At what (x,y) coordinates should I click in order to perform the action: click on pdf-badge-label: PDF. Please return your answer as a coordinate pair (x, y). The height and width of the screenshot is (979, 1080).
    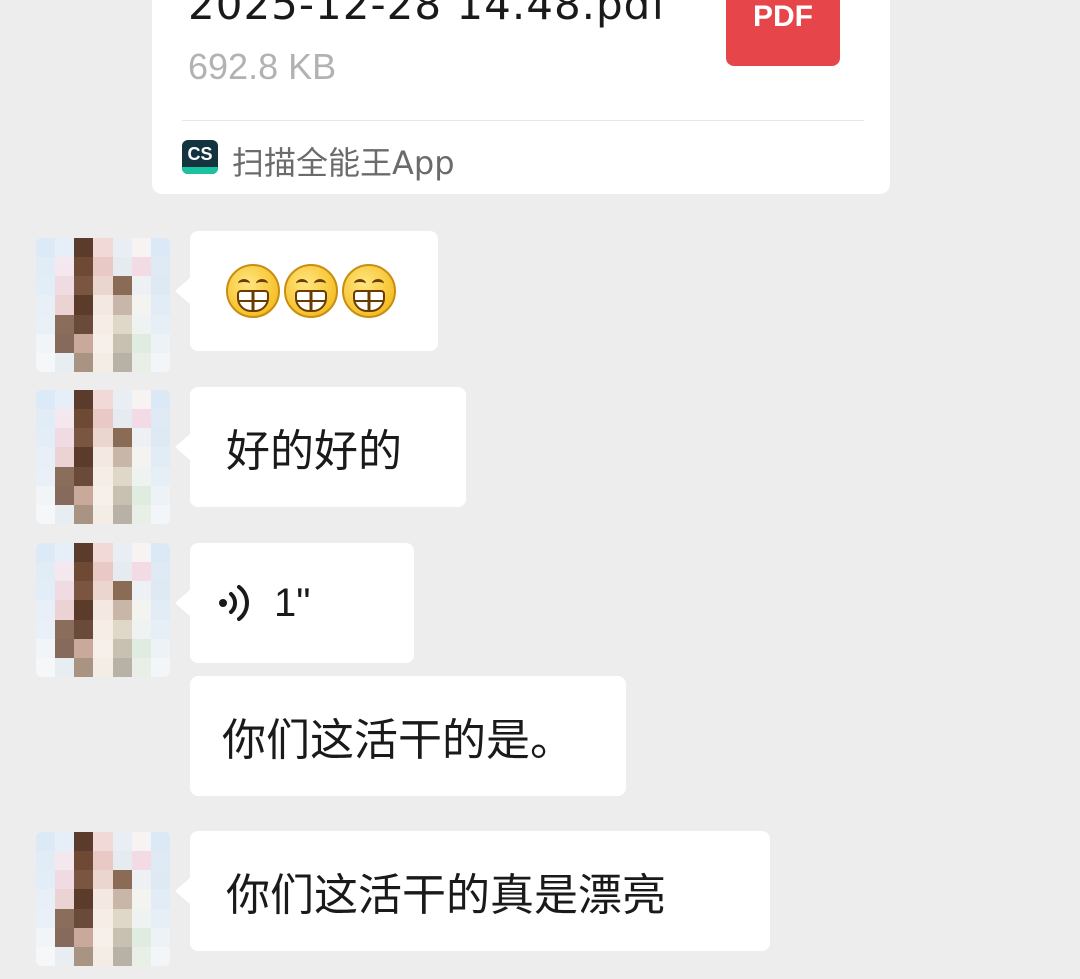
    Looking at the image, I should click on (783, 16).